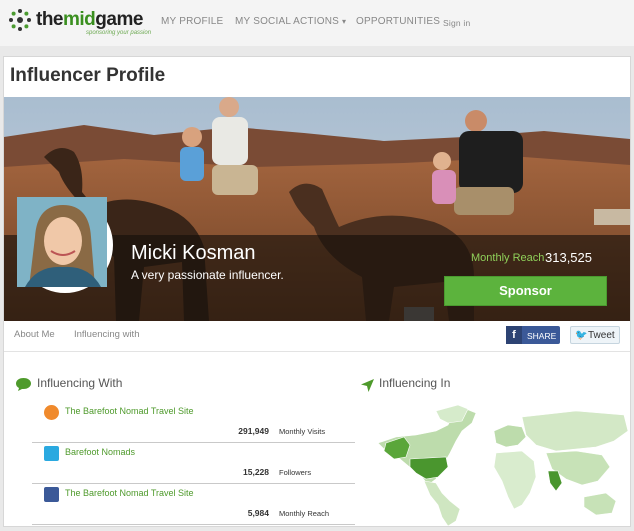  I want to click on avatar, so click(65, 245).